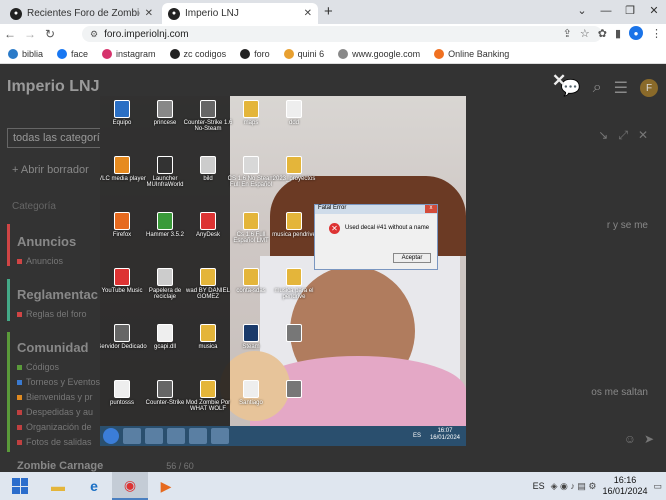 The image size is (666, 500). I want to click on dialog-ok-button: Aceptar, so click(412, 258).